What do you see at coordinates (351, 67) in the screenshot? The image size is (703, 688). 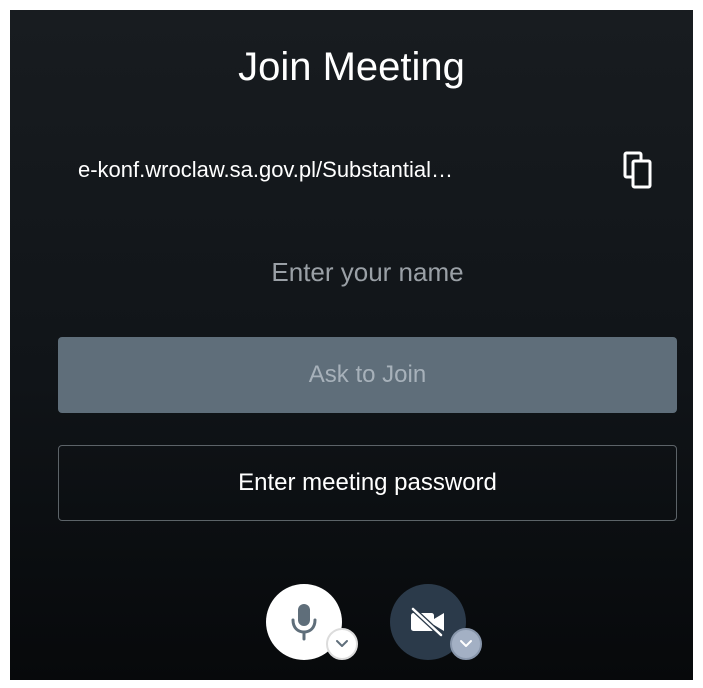 I see `page-title: Join Meeting` at bounding box center [351, 67].